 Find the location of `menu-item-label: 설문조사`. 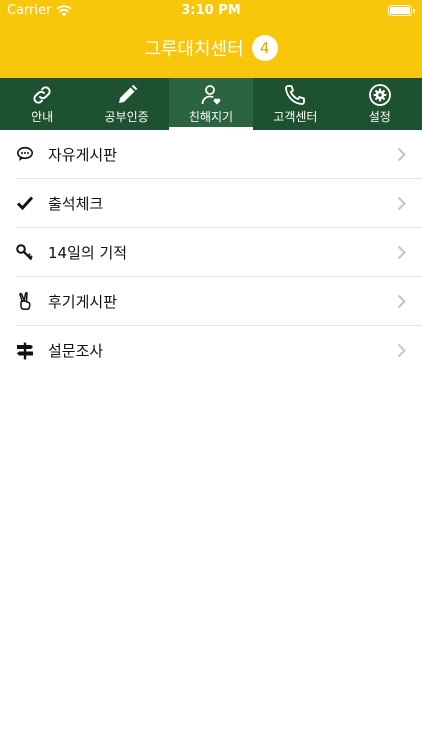

menu-item-label: 설문조사 is located at coordinates (76, 351).